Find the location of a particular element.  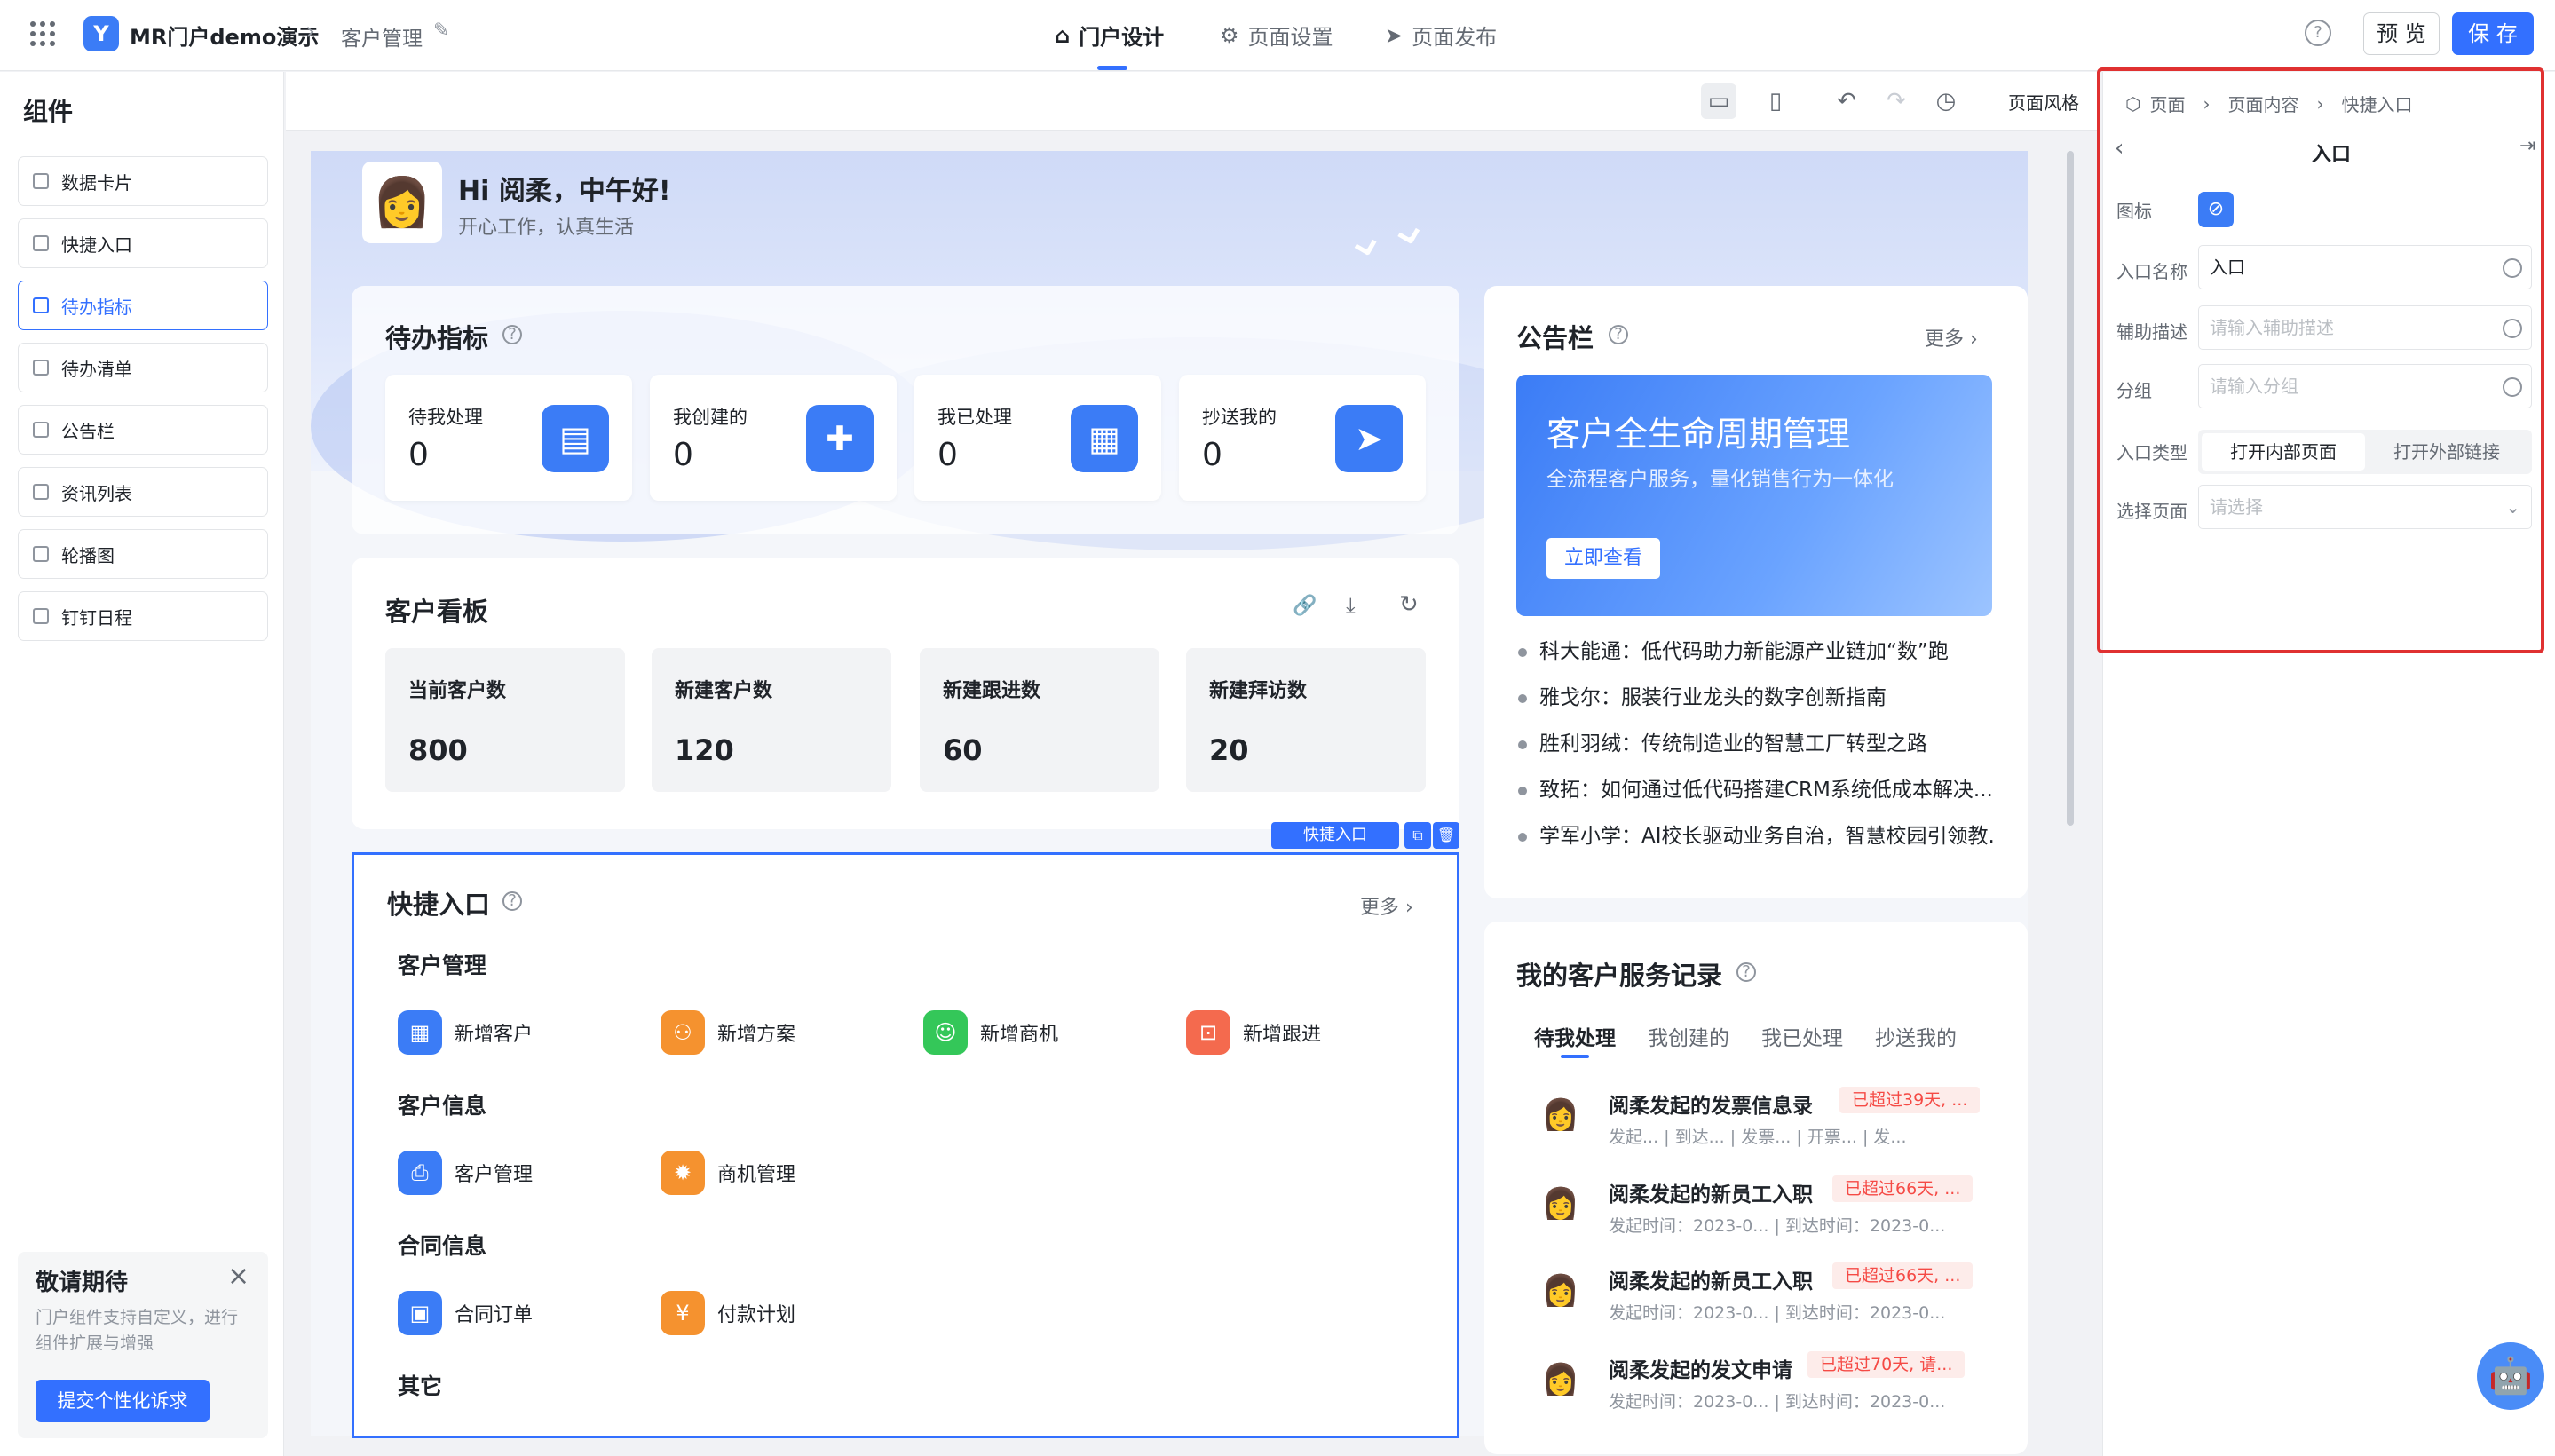

data-card-icon is located at coordinates (41, 181).